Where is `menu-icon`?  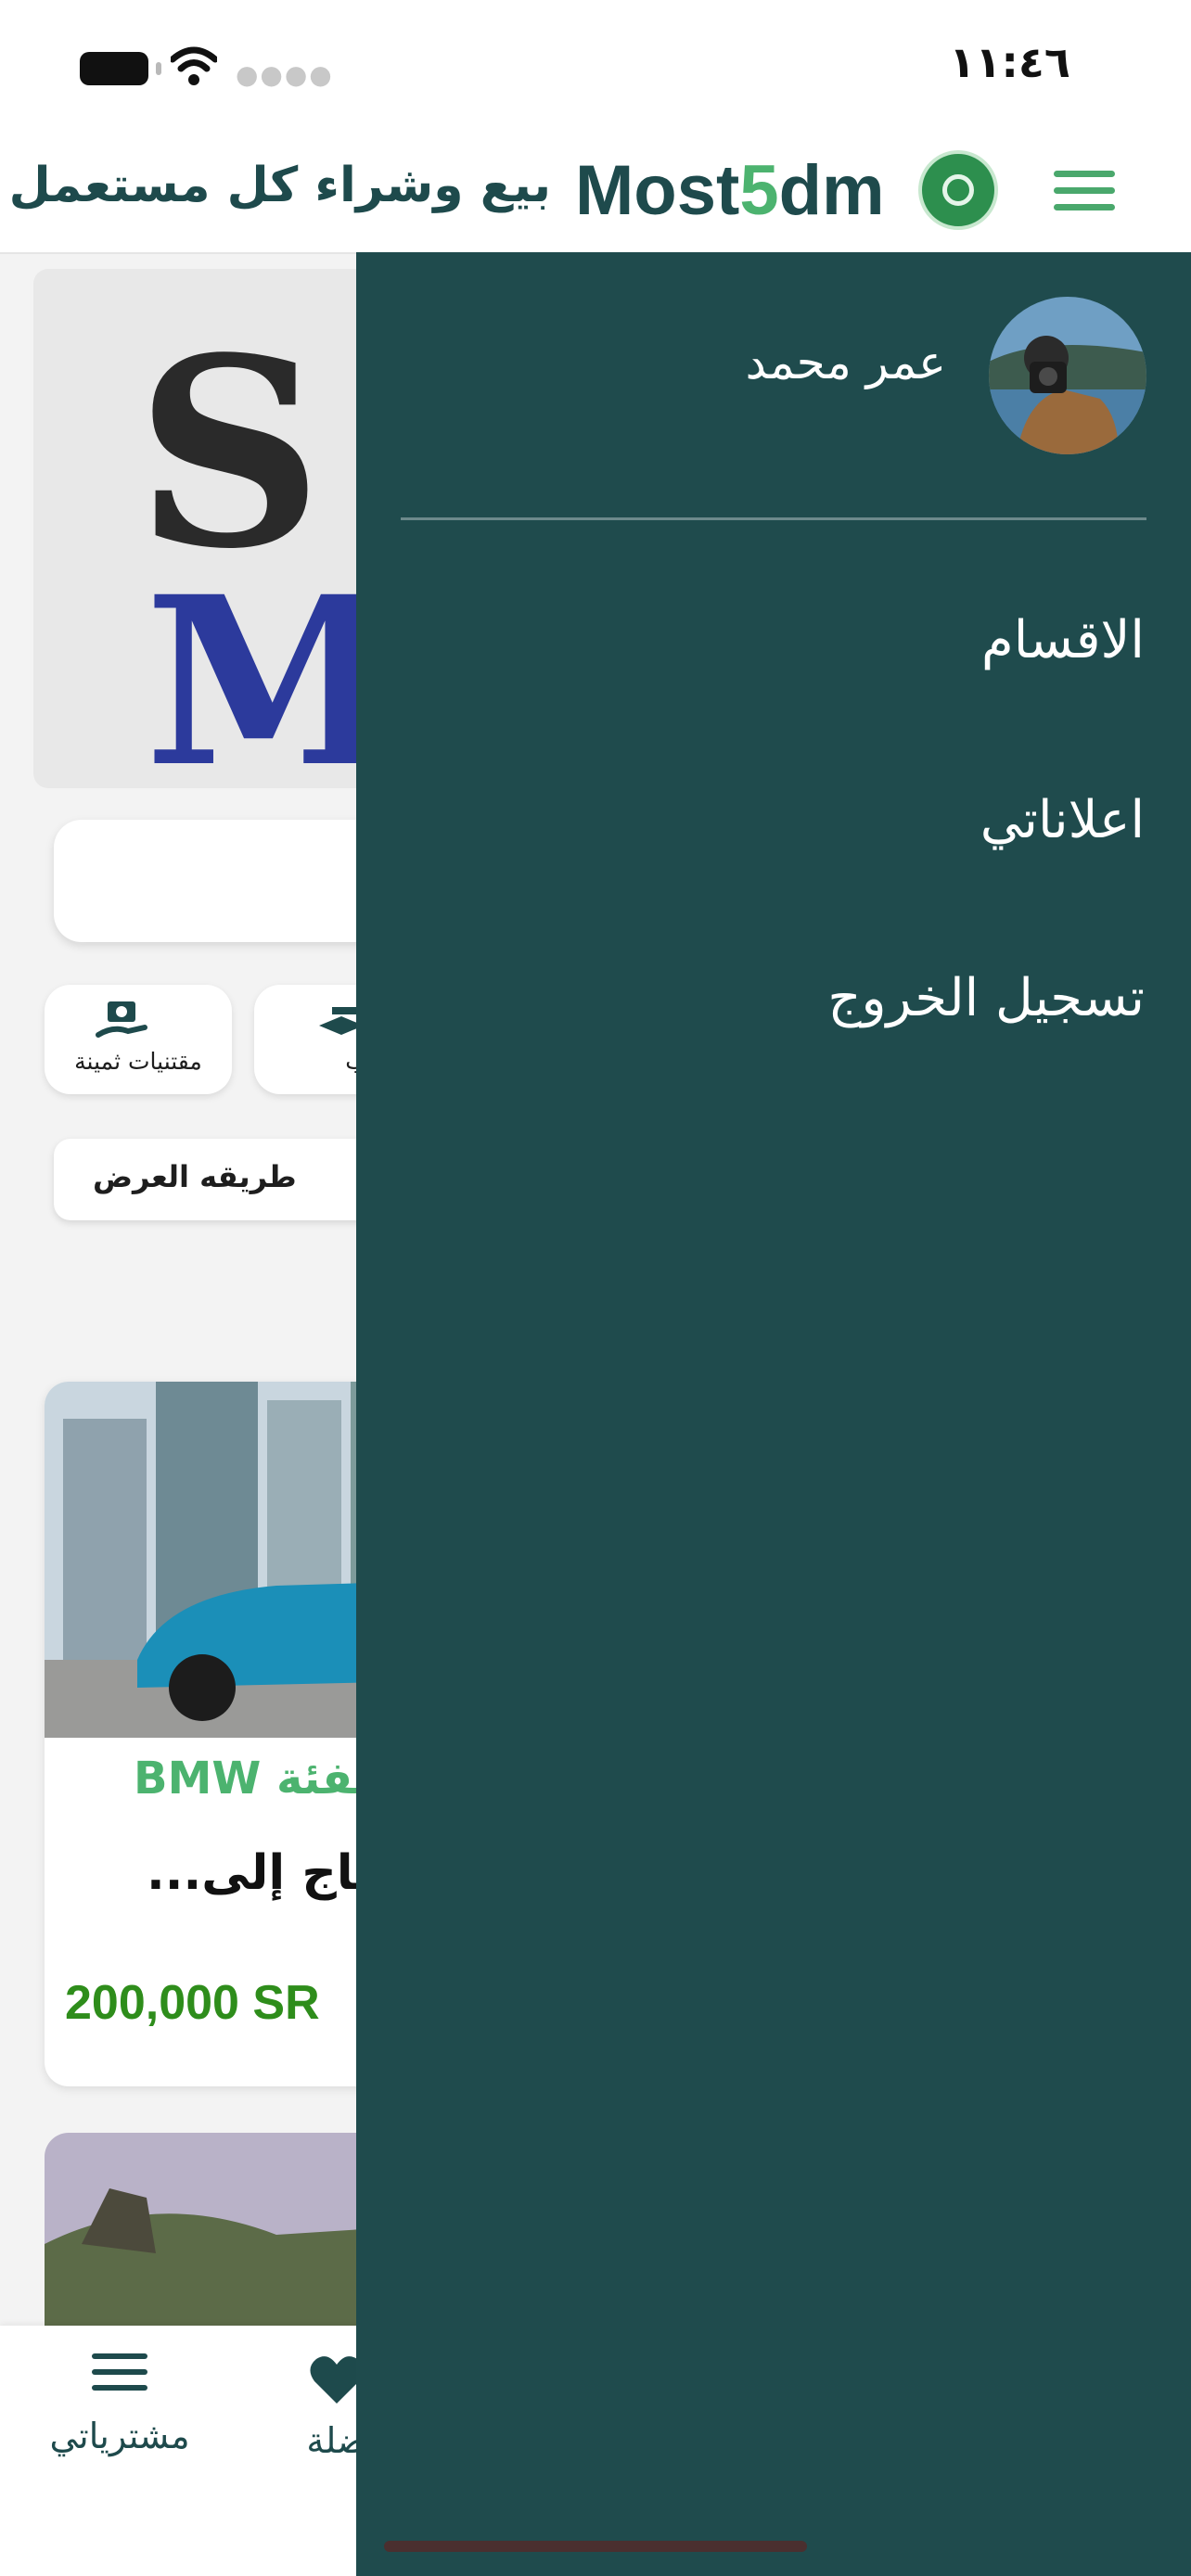
menu-icon is located at coordinates (120, 2377).